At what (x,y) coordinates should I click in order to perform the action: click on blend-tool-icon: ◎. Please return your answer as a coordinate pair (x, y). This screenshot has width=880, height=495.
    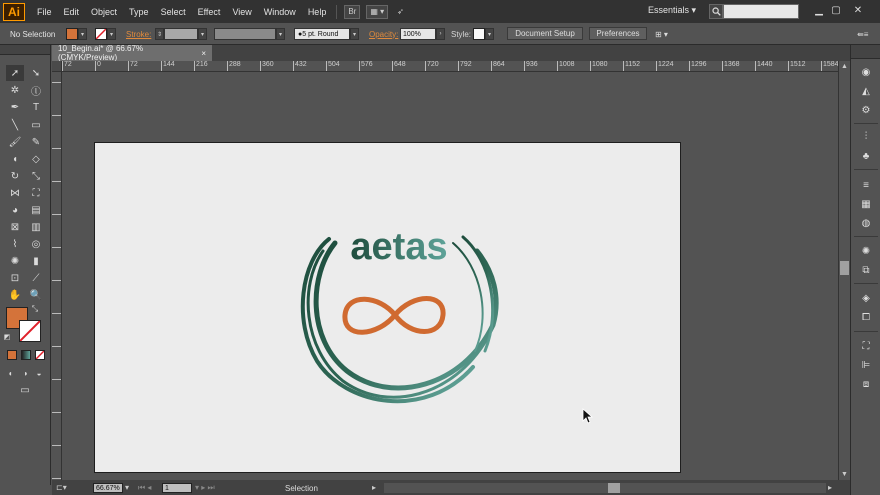
    Looking at the image, I should click on (36, 244).